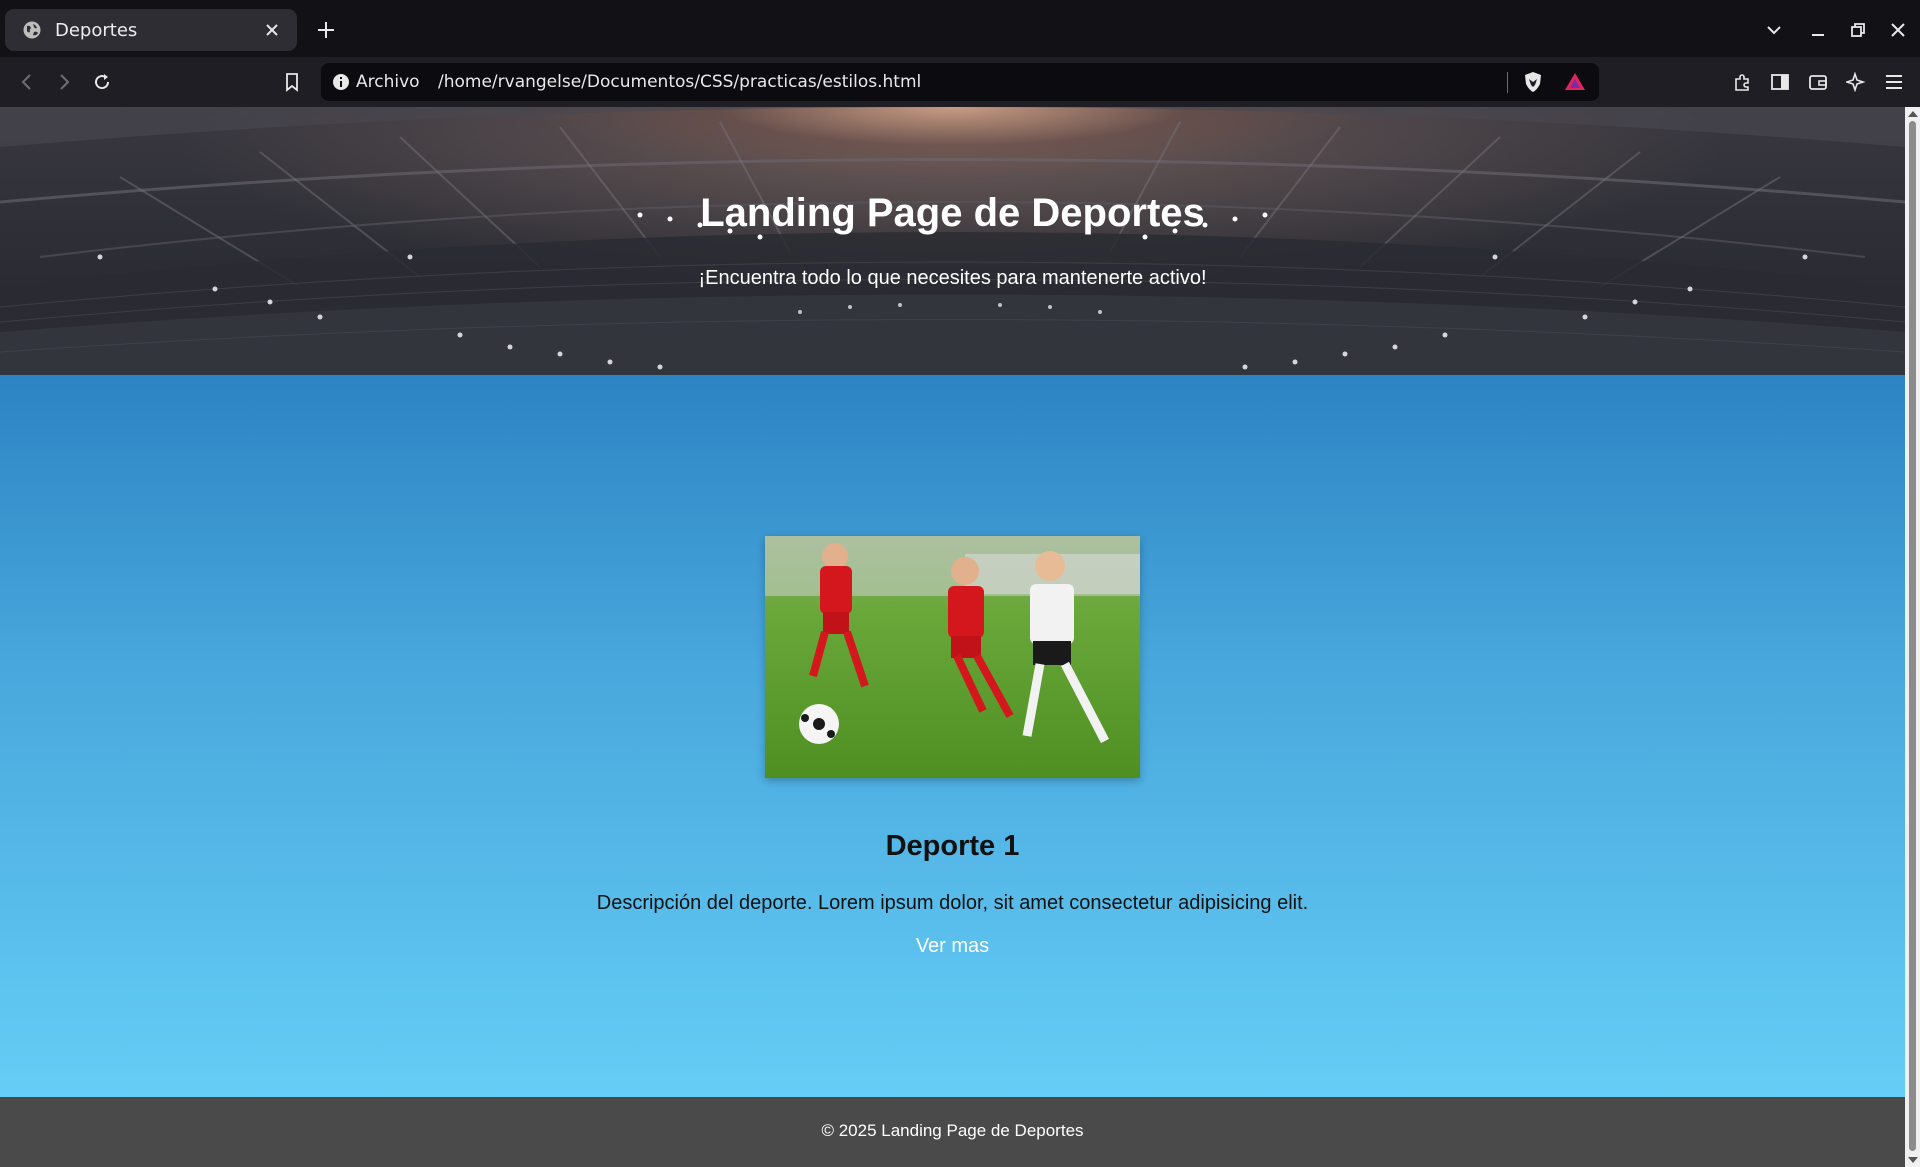 Image resolution: width=1920 pixels, height=1167 pixels. What do you see at coordinates (27, 82) in the screenshot?
I see `back-icon` at bounding box center [27, 82].